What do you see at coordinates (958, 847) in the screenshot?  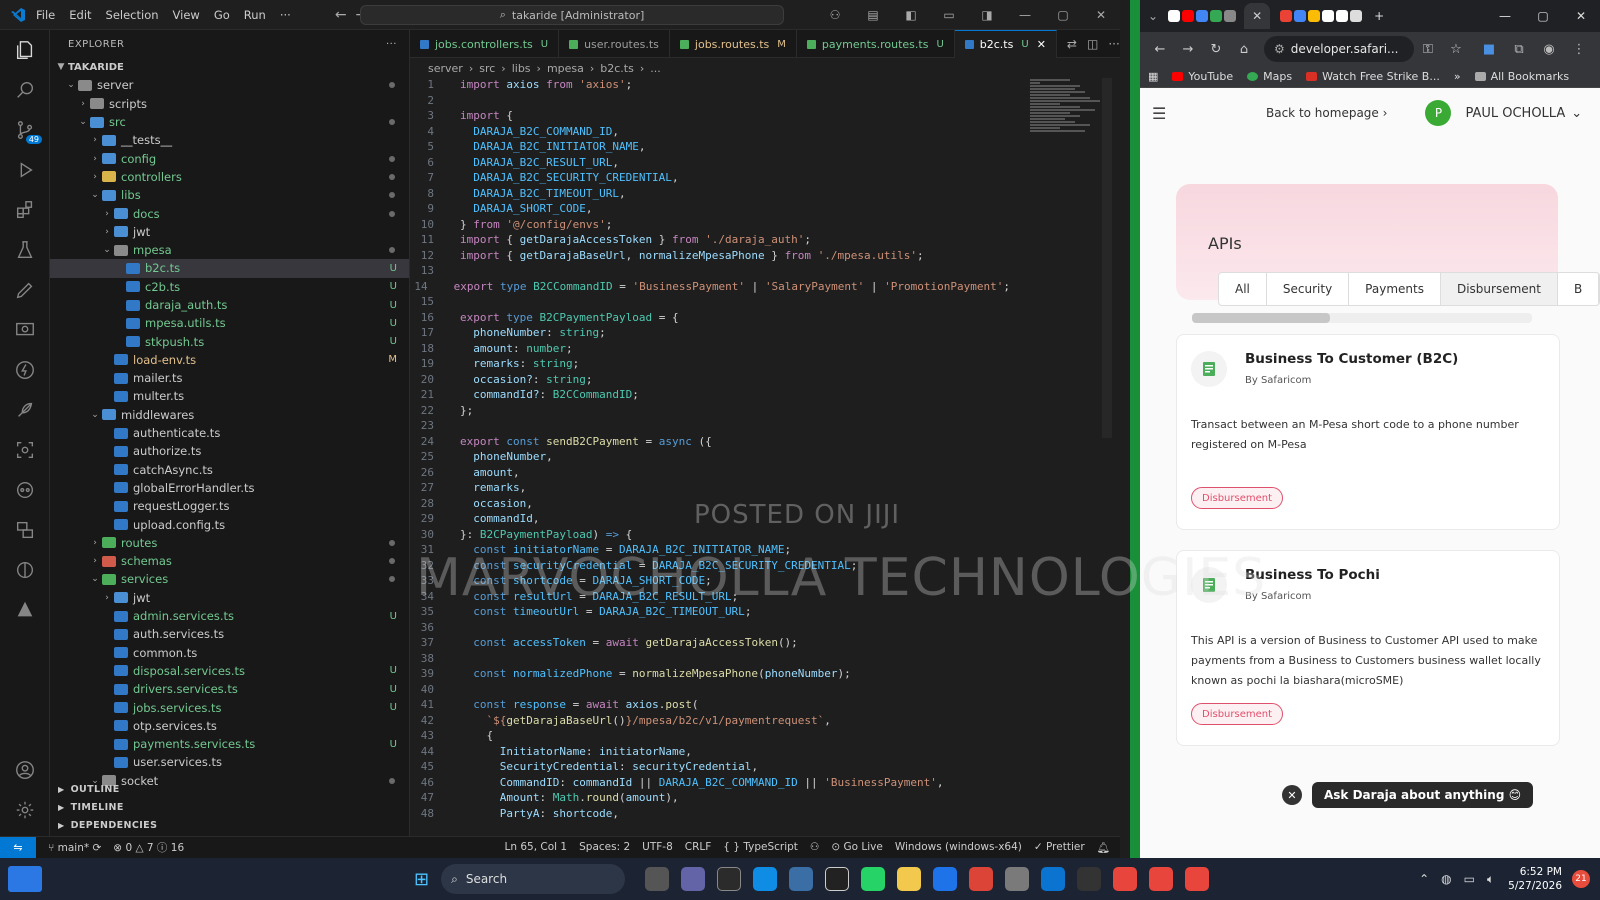 I see `platform: Windows (windows-x64)` at bounding box center [958, 847].